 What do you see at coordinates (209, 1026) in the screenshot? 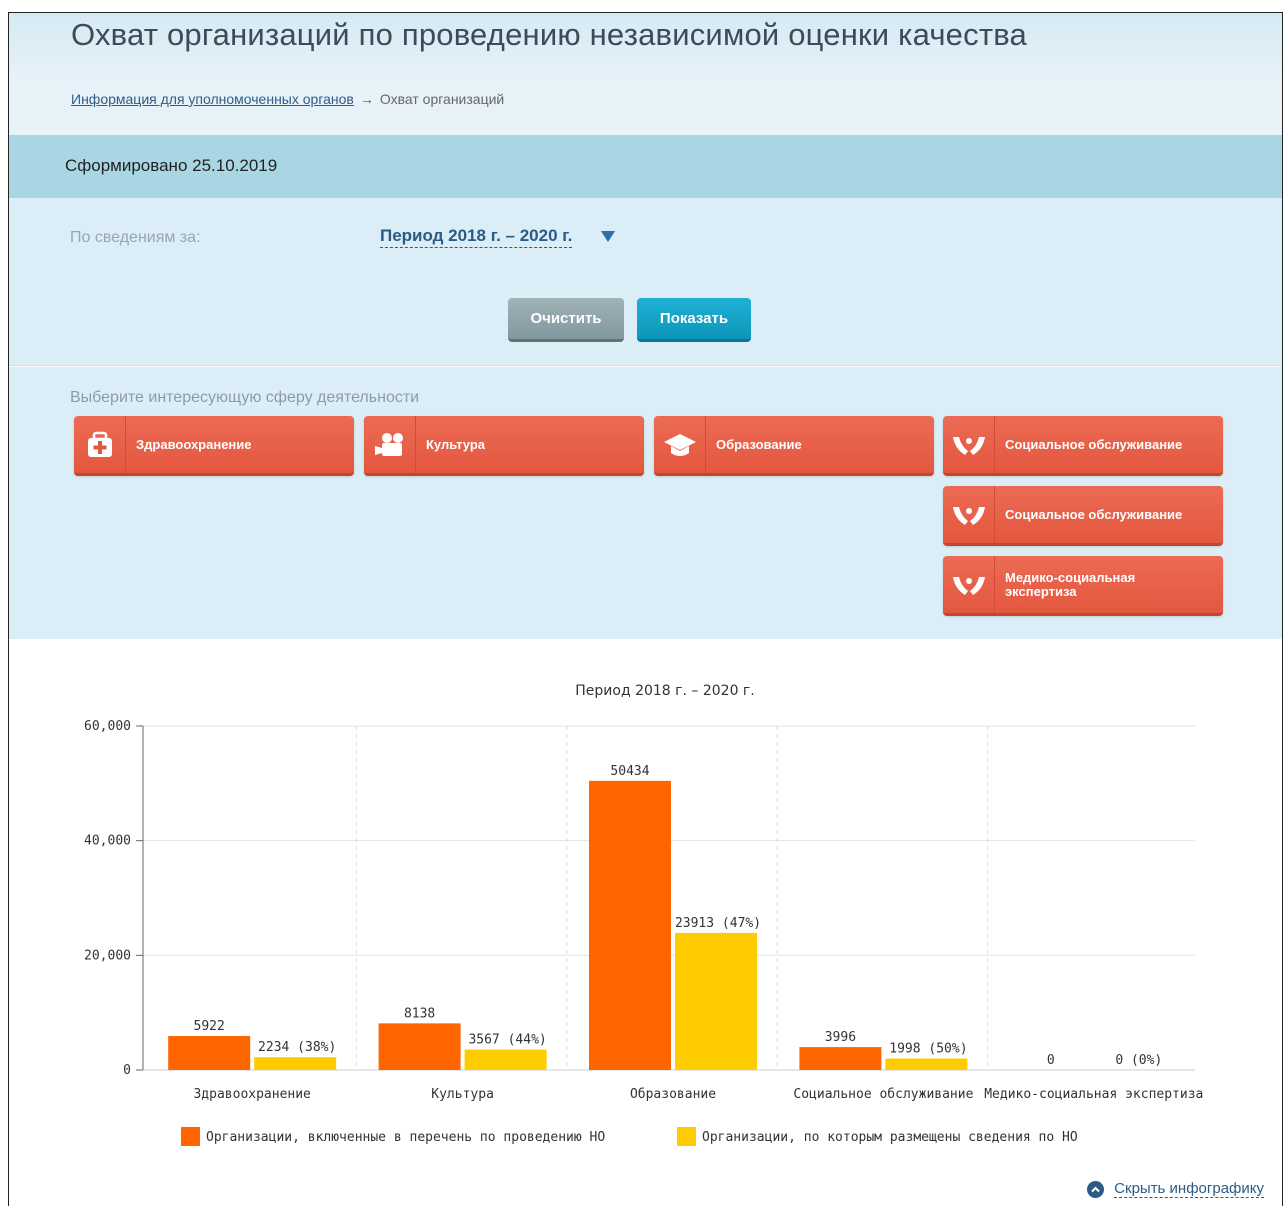
I see `data-label: 5922` at bounding box center [209, 1026].